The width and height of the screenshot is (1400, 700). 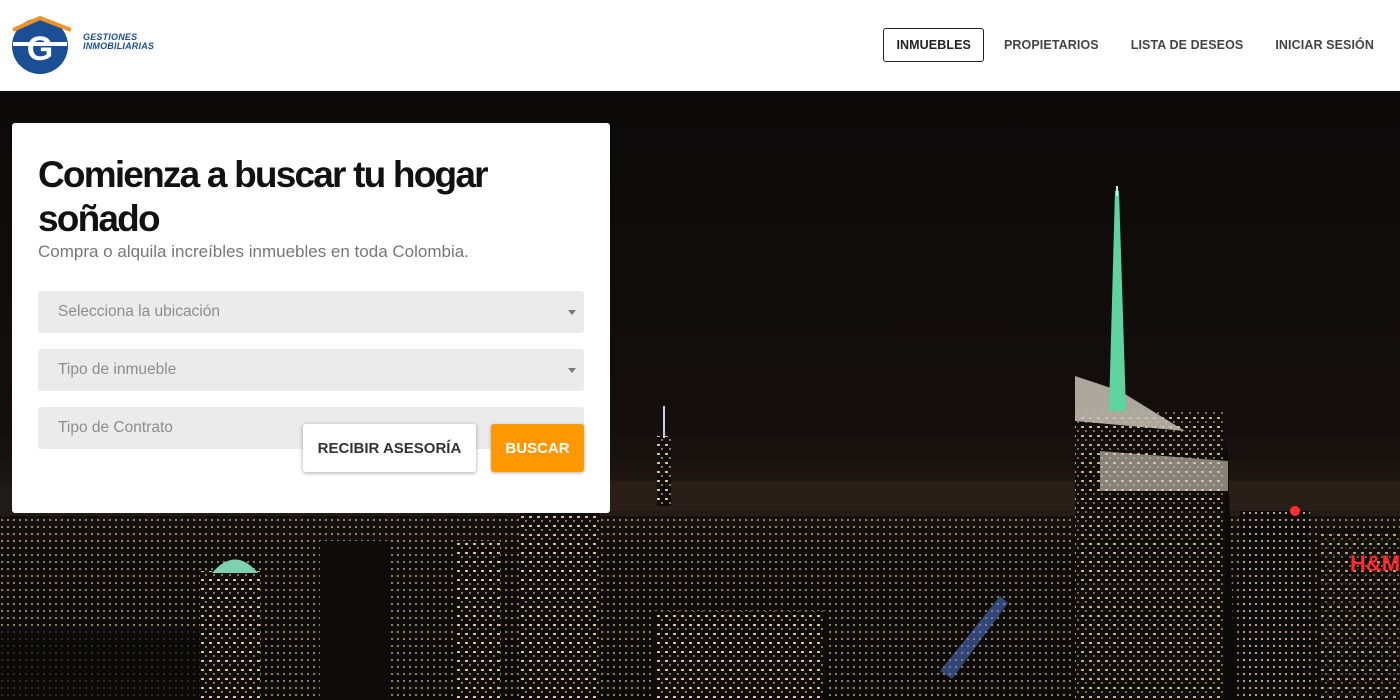 What do you see at coordinates (117, 369) in the screenshot?
I see `property-type-placeholder: Tipo de inmueble` at bounding box center [117, 369].